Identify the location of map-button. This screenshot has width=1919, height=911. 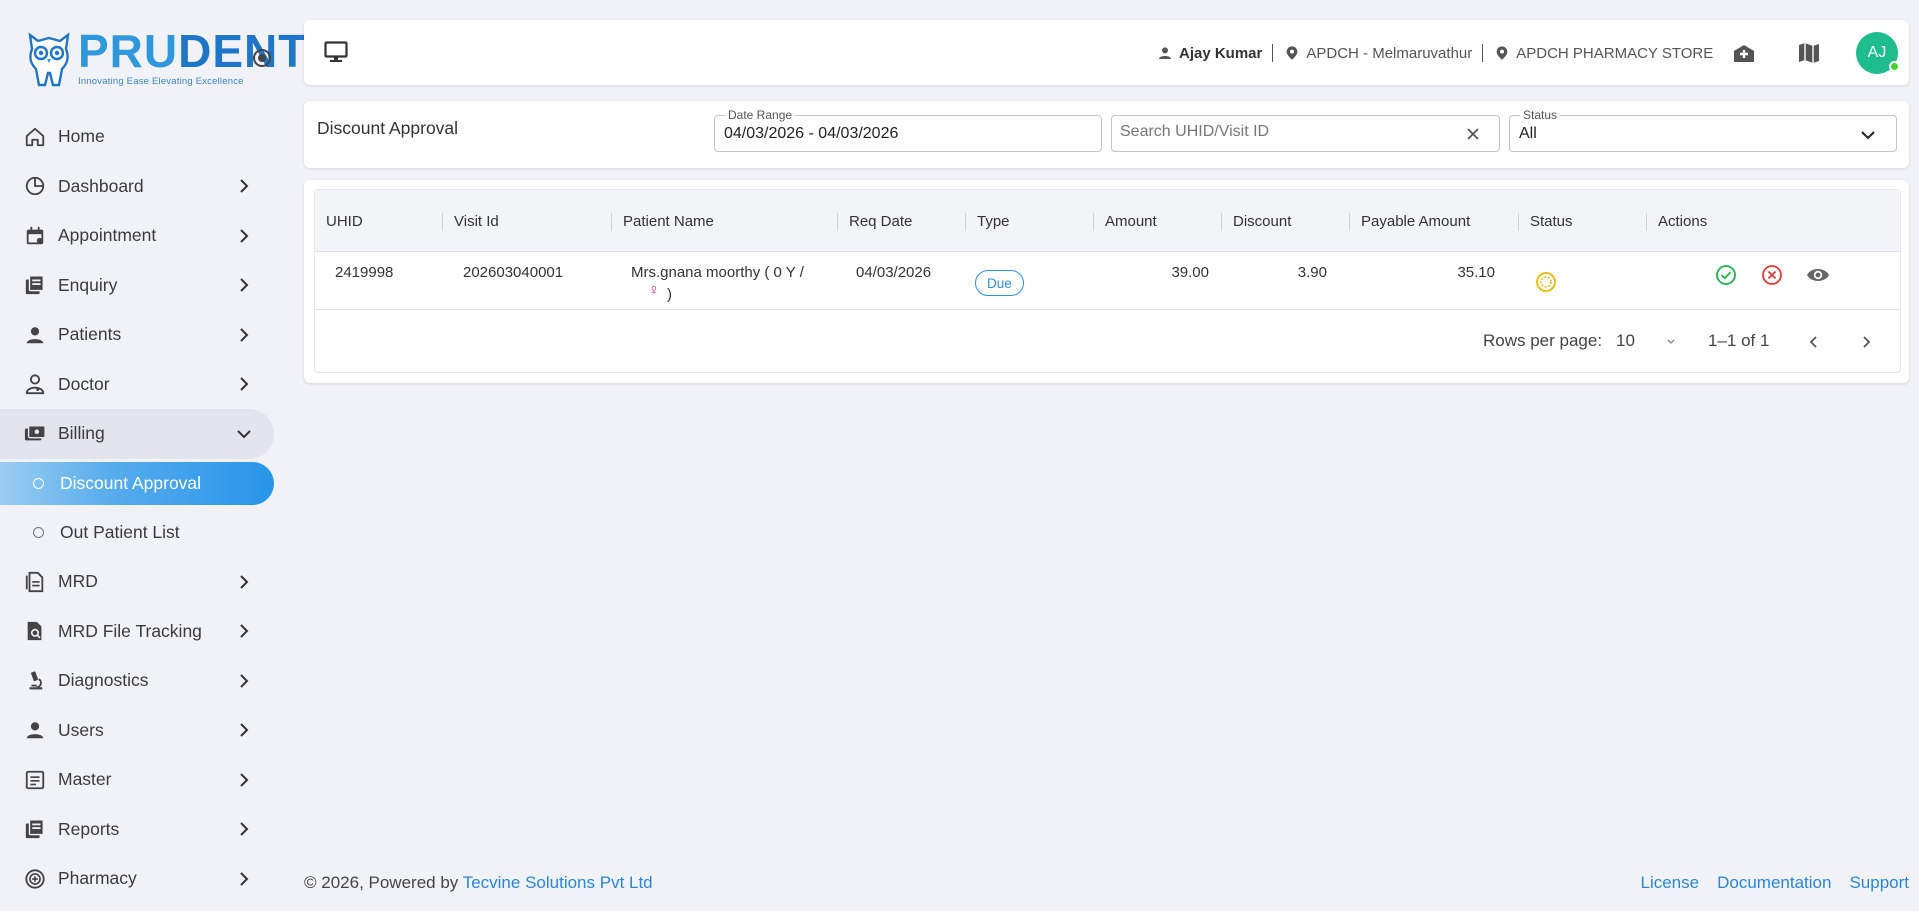
(1809, 53).